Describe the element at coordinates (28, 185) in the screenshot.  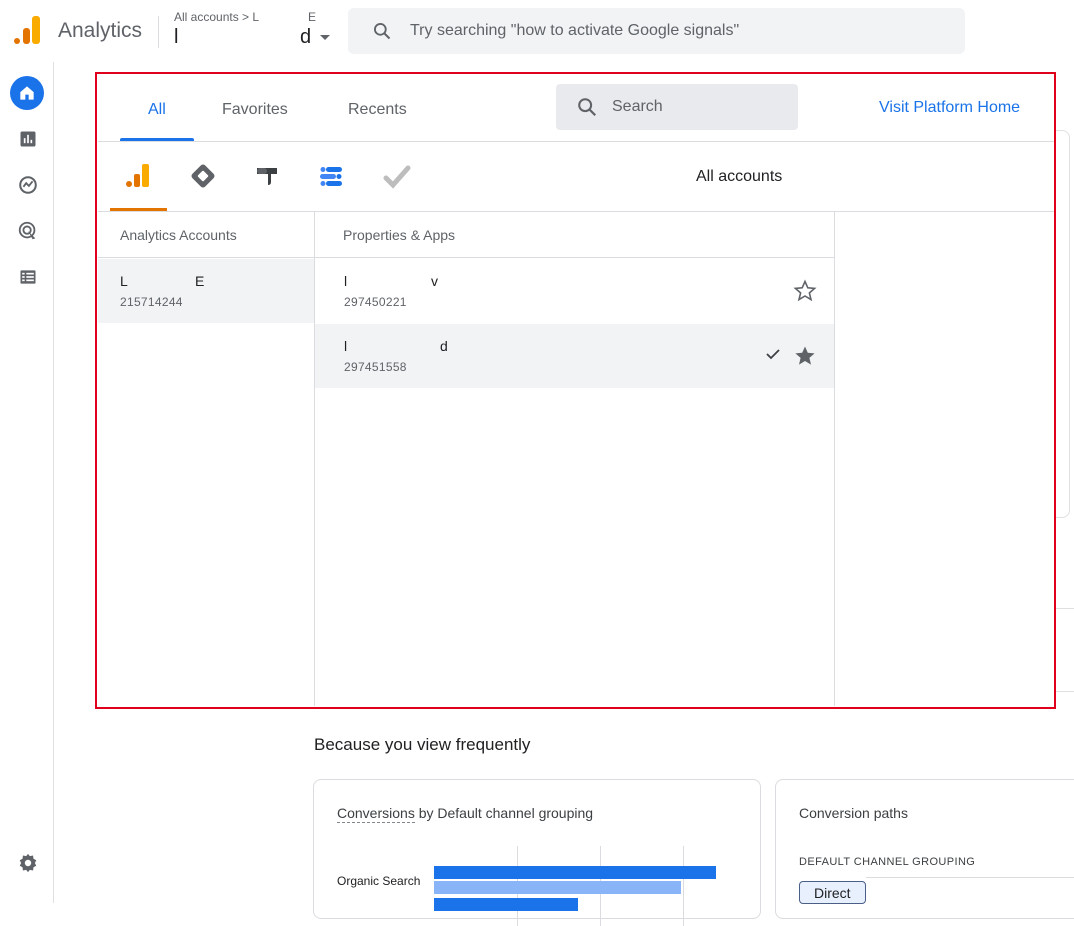
I see `explore-icon` at that location.